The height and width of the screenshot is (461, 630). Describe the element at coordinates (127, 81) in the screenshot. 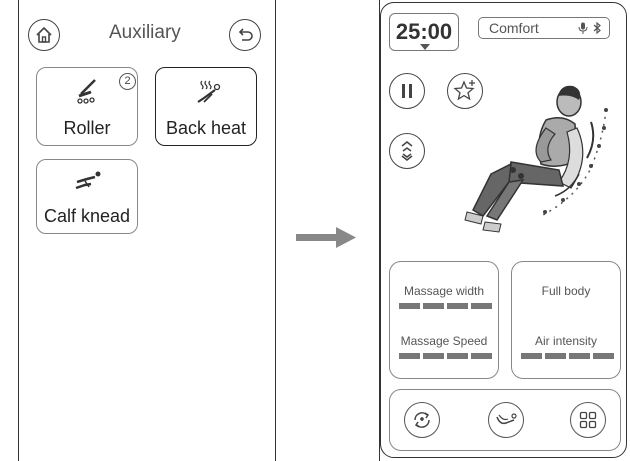

I see `roller-badge: 2` at that location.